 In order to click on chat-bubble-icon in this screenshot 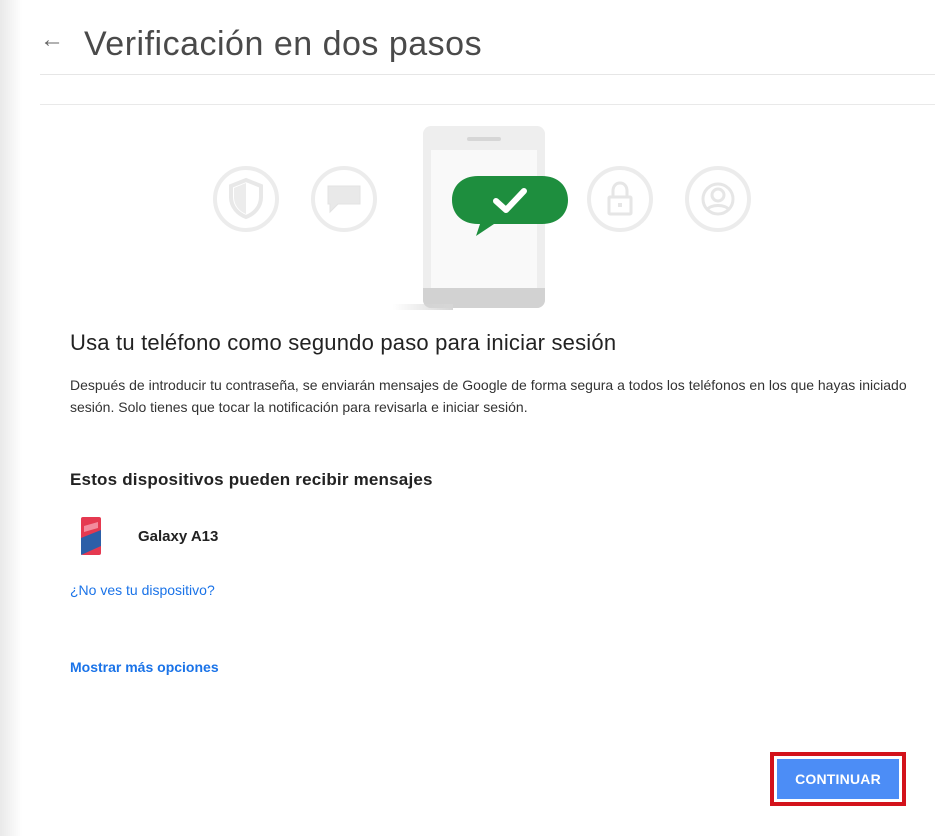, I will do `click(344, 199)`.